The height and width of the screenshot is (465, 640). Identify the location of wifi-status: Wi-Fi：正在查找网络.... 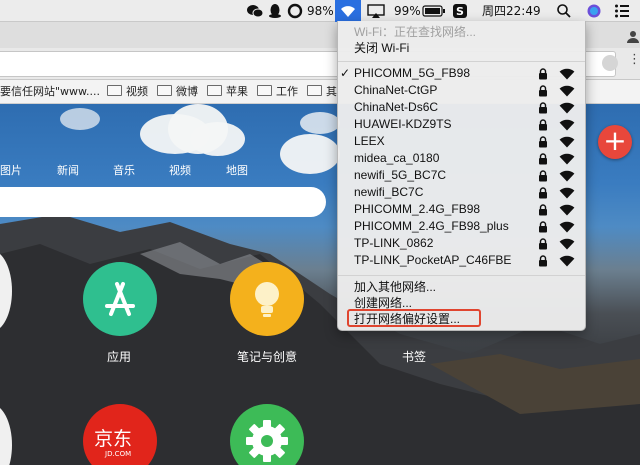
(415, 32).